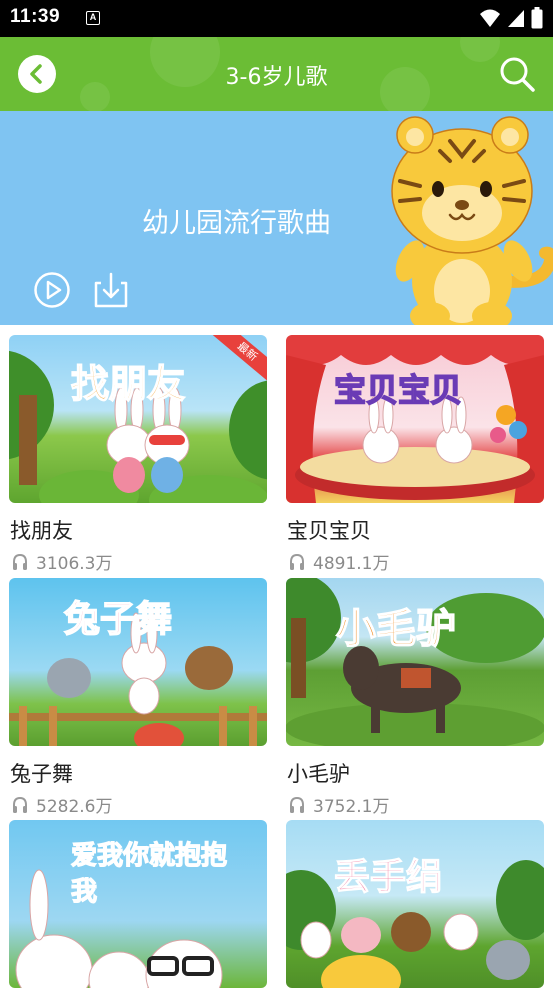 The height and width of the screenshot is (988, 553). I want to click on status-icons, so click(511, 18).